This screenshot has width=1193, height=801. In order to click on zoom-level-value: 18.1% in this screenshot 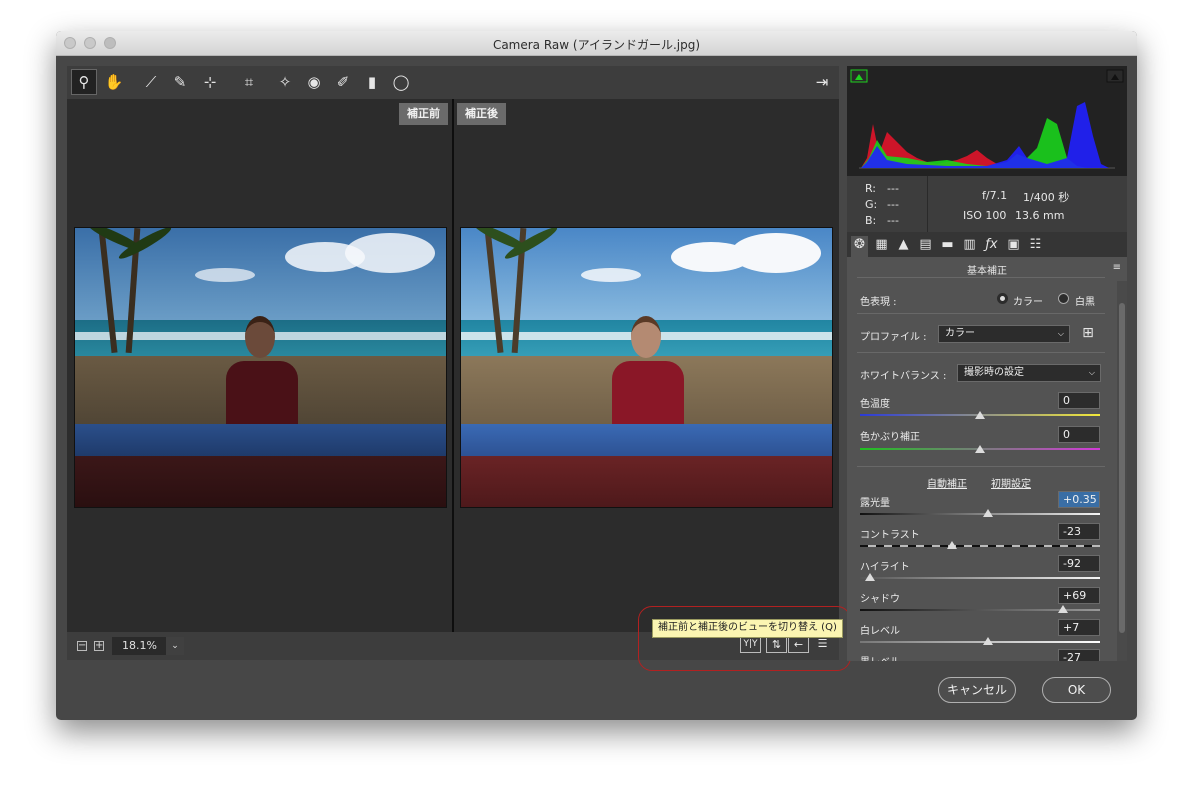, I will do `click(139, 645)`.